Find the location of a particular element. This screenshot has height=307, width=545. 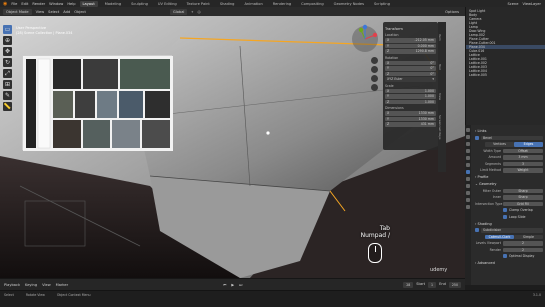

menu-window: Window is located at coordinates (56, 4).